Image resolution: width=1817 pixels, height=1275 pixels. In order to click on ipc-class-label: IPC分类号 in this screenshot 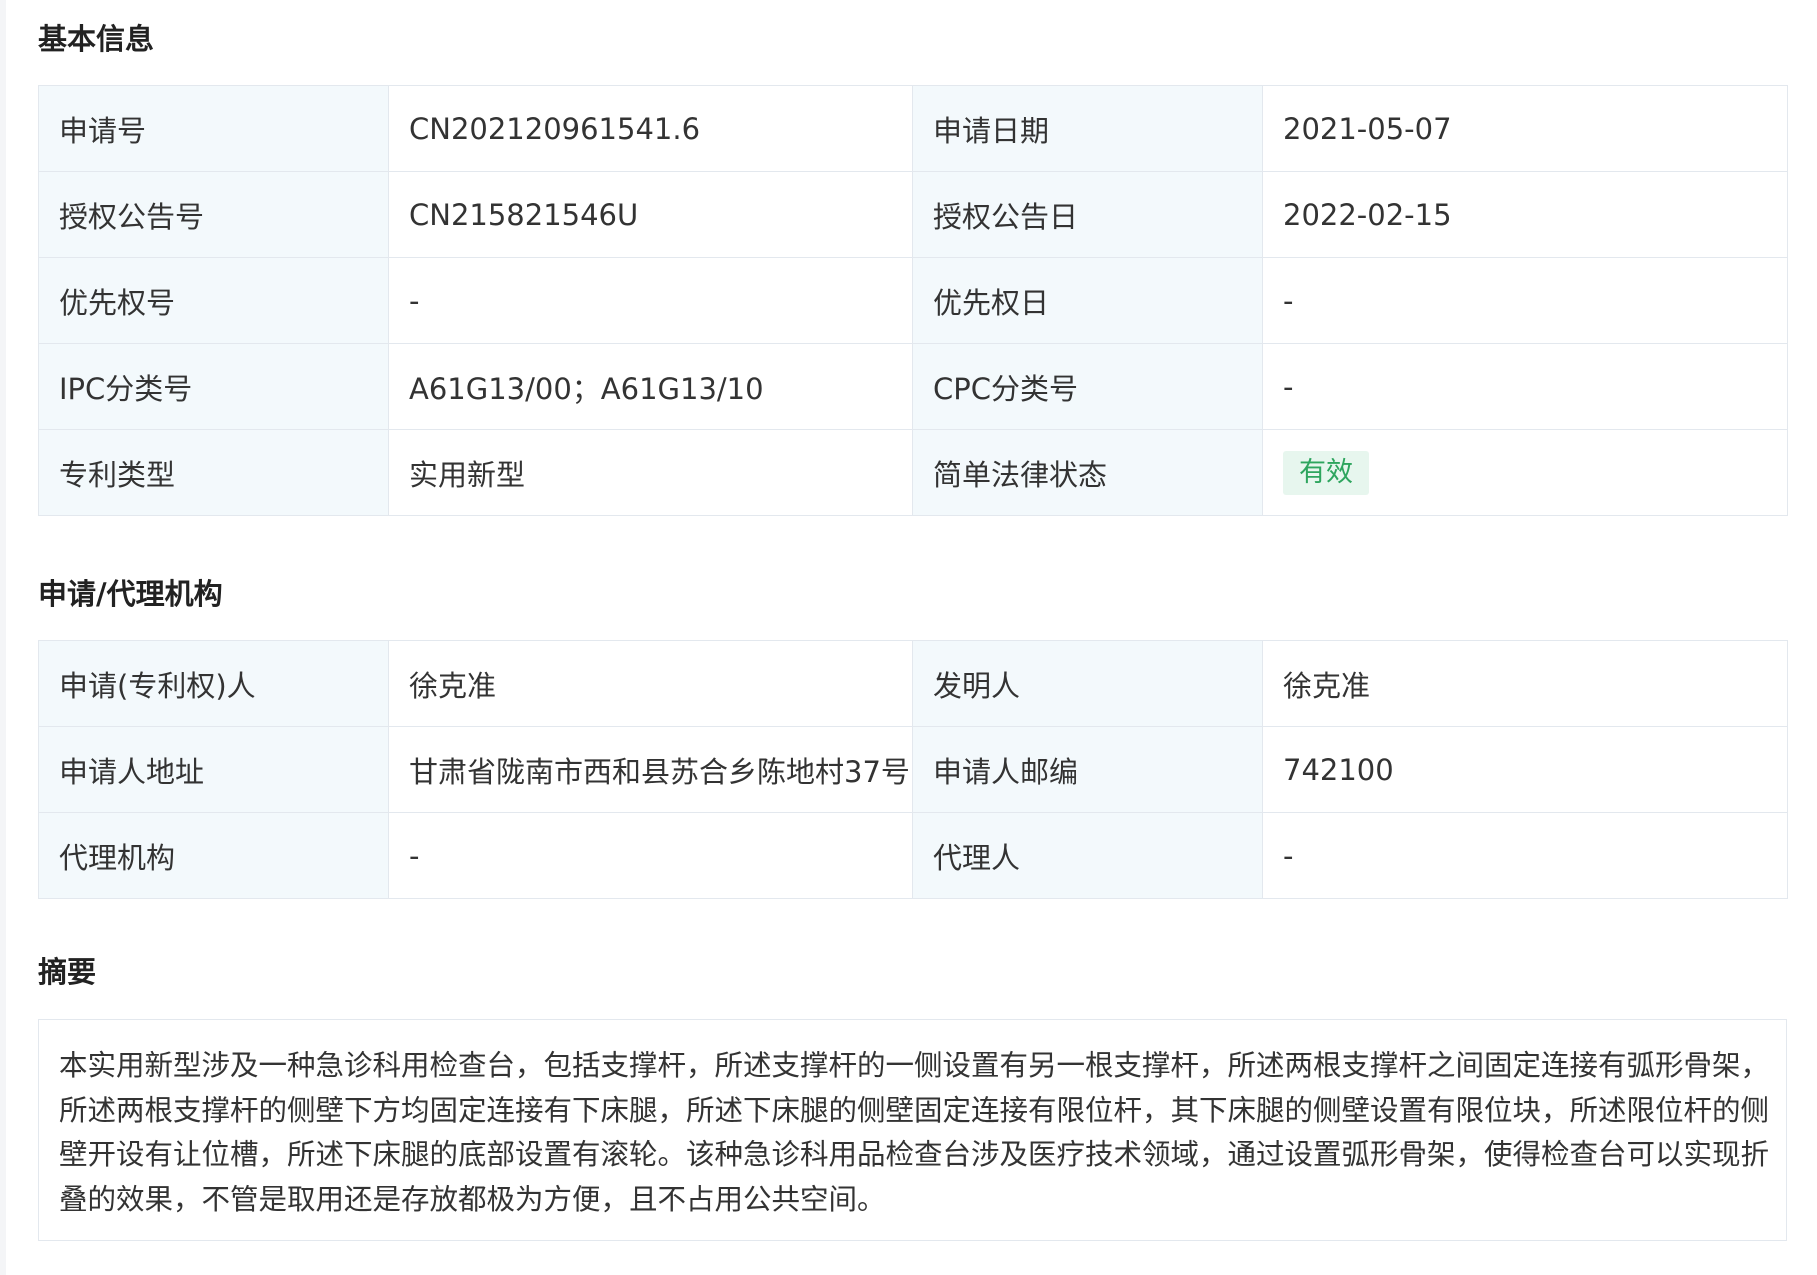, I will do `click(213, 386)`.